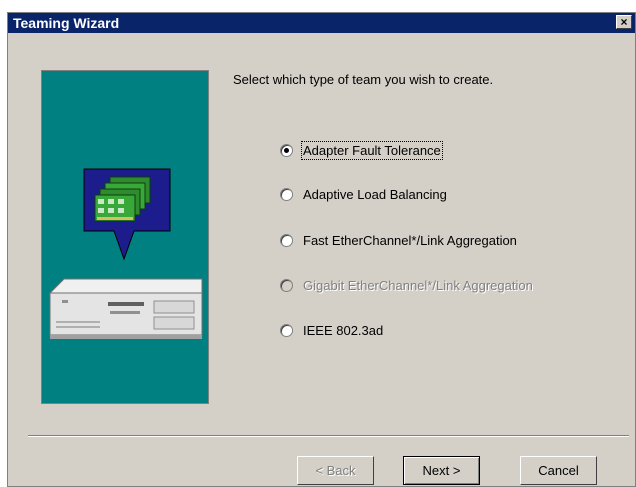 Image resolution: width=636 pixels, height=487 pixels. I want to click on option-label: Adapter Fault Tolerance, so click(372, 150).